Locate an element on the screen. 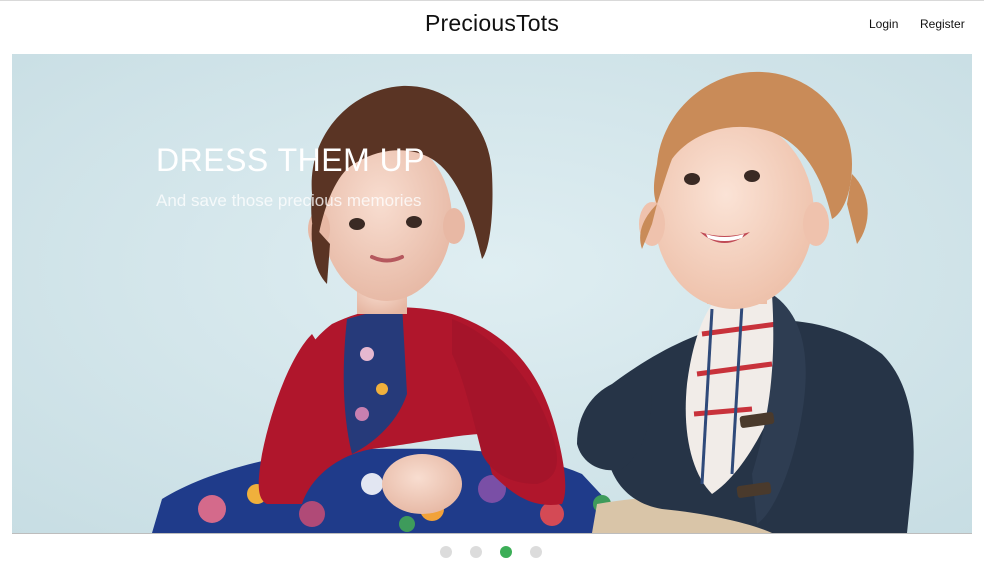  hero-bottom-divider is located at coordinates (492, 533).